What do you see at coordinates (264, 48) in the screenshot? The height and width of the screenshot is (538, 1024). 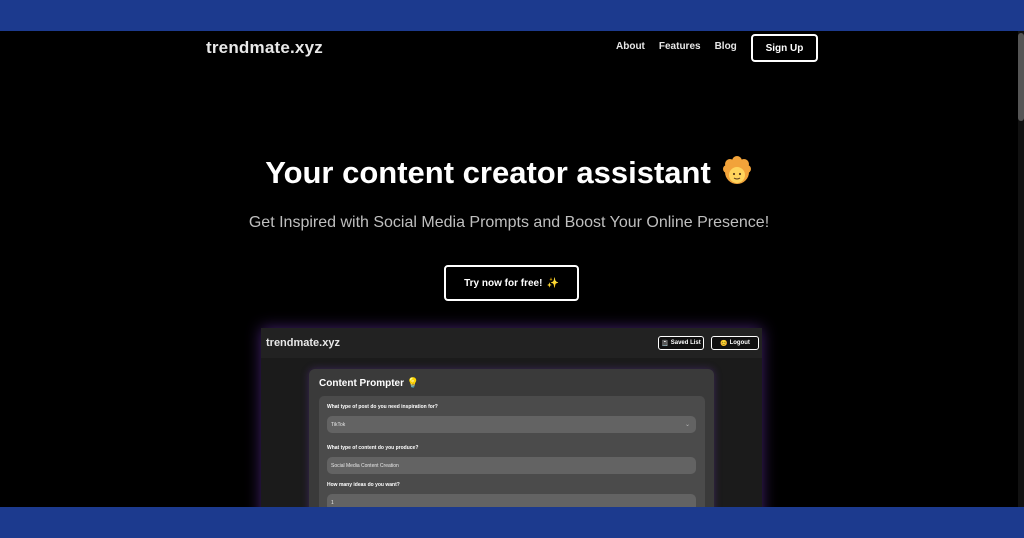 I see `brand-logo-text: trendmate.xyz` at bounding box center [264, 48].